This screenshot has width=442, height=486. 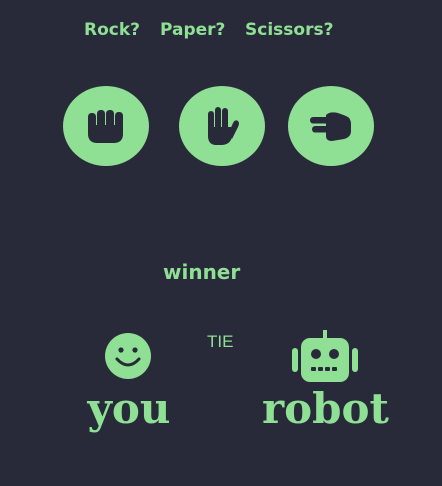 What do you see at coordinates (128, 356) in the screenshot?
I see `smiley-face-icon` at bounding box center [128, 356].